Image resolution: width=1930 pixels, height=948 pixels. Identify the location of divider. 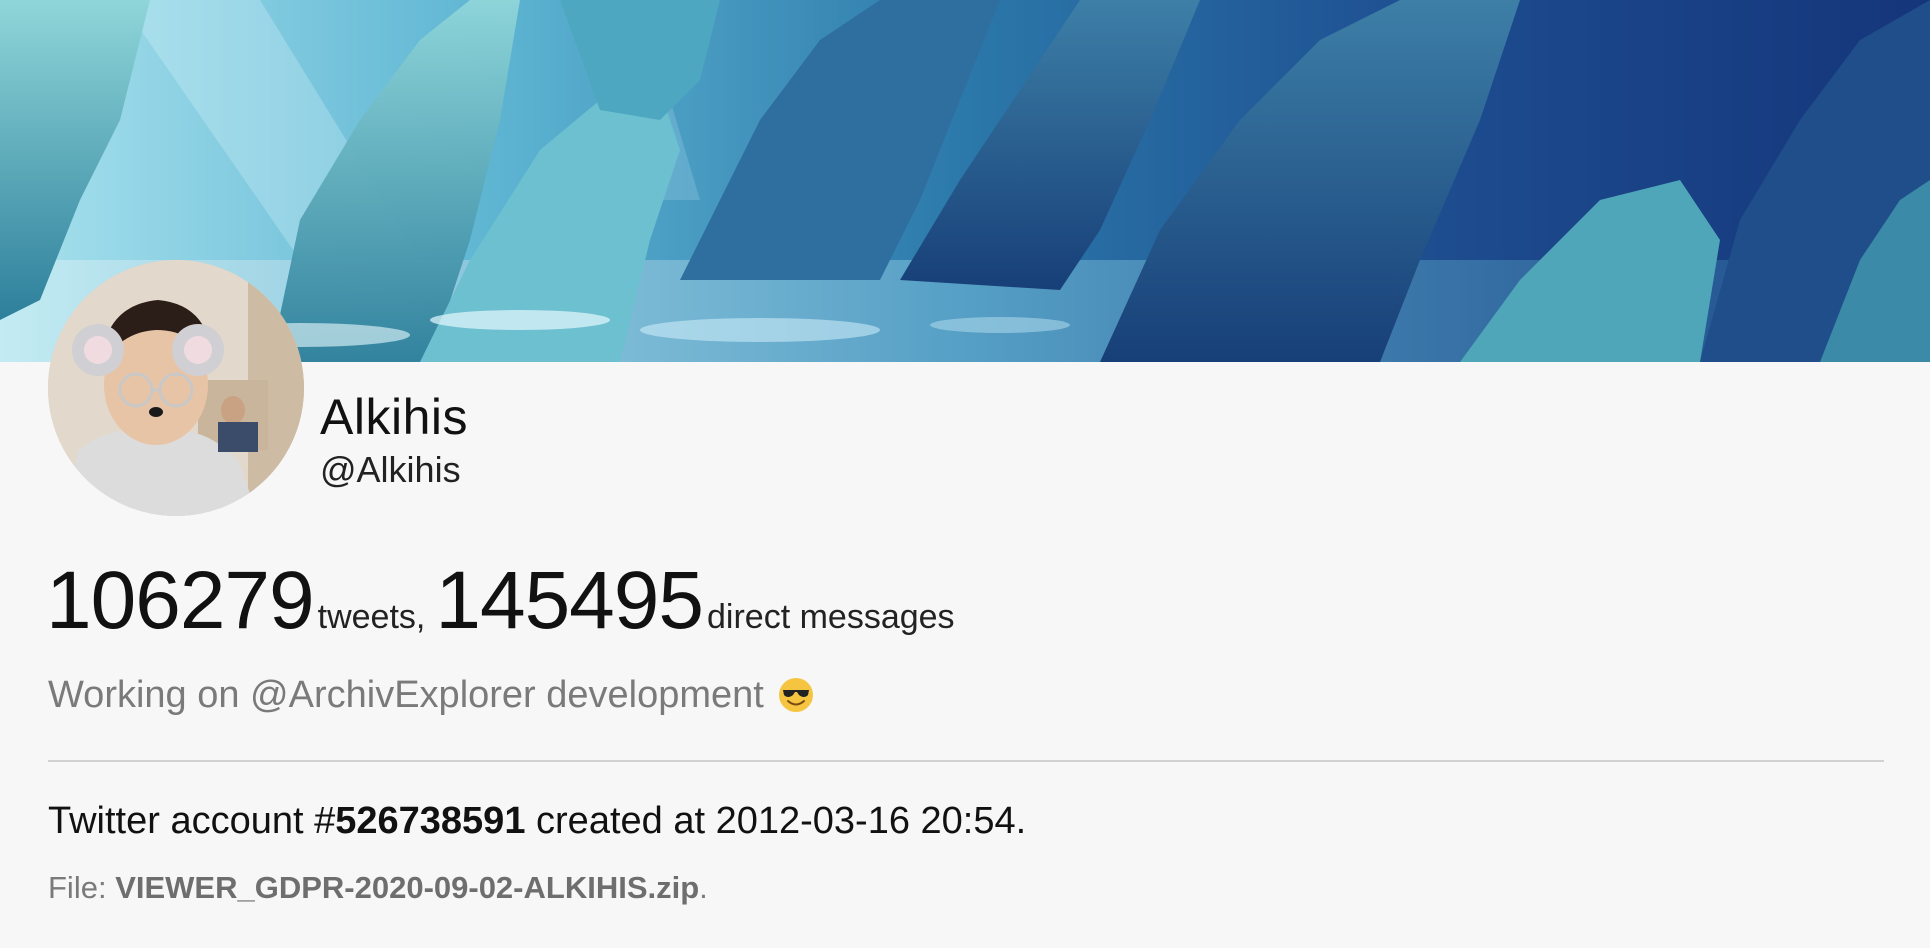
(966, 761).